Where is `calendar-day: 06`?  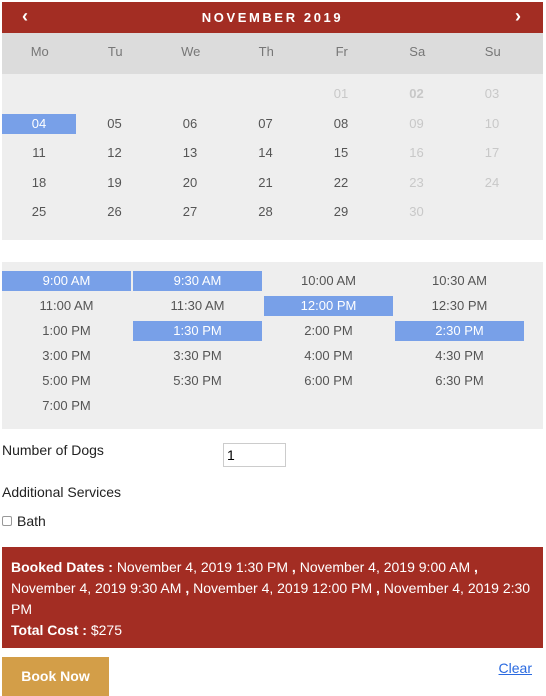 calendar-day: 06 is located at coordinates (190, 124).